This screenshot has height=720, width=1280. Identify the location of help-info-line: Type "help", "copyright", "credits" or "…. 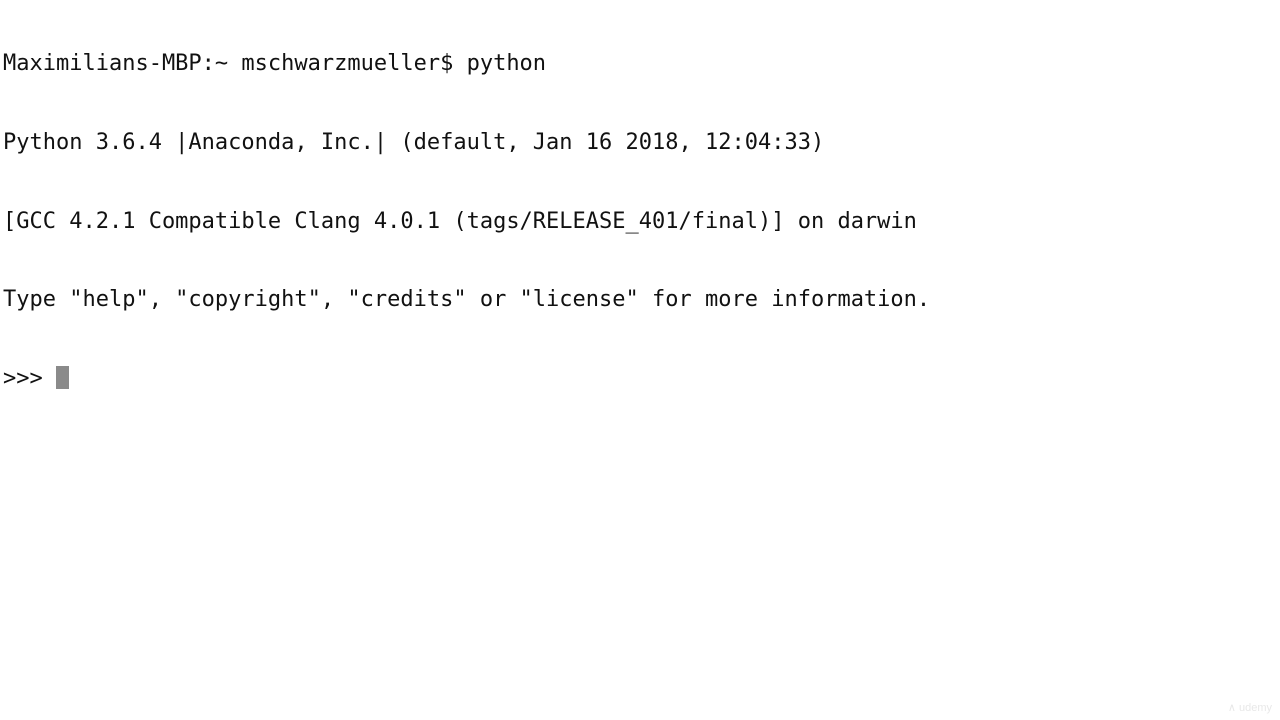
(467, 300).